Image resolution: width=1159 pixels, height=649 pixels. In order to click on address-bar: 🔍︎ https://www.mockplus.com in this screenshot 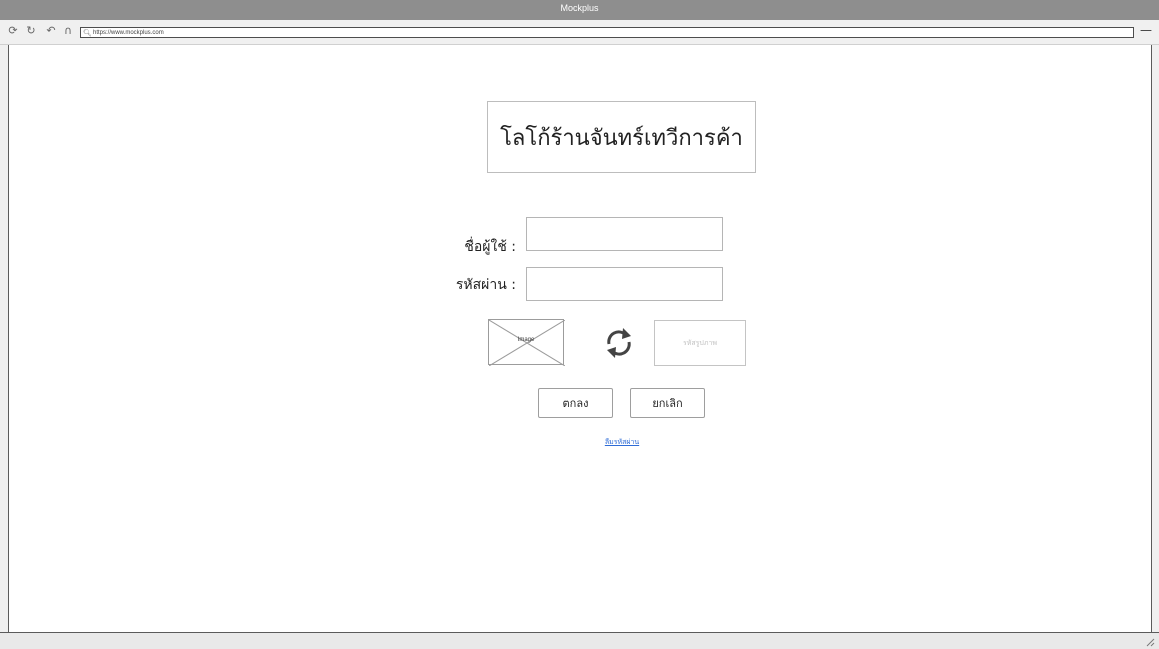, I will do `click(607, 32)`.